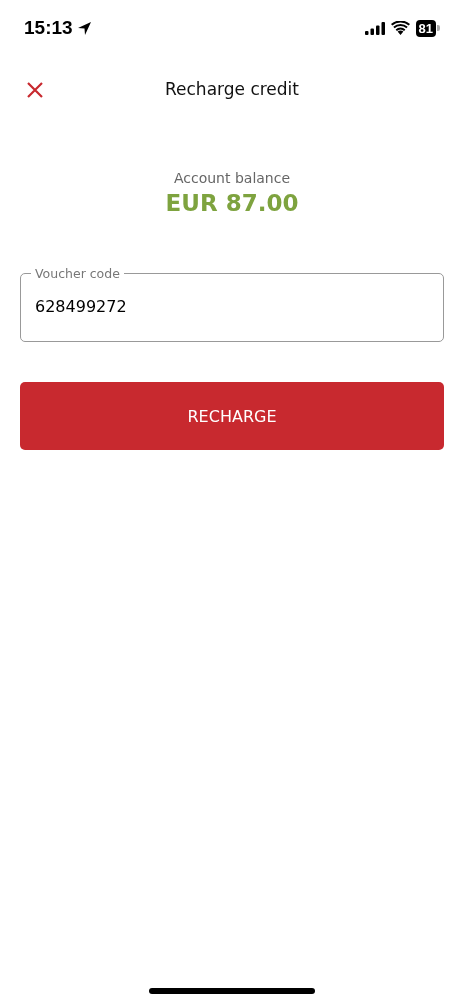 The image size is (464, 1004). Describe the element at coordinates (232, 89) in the screenshot. I see `screen-title: Recharge credit` at that location.